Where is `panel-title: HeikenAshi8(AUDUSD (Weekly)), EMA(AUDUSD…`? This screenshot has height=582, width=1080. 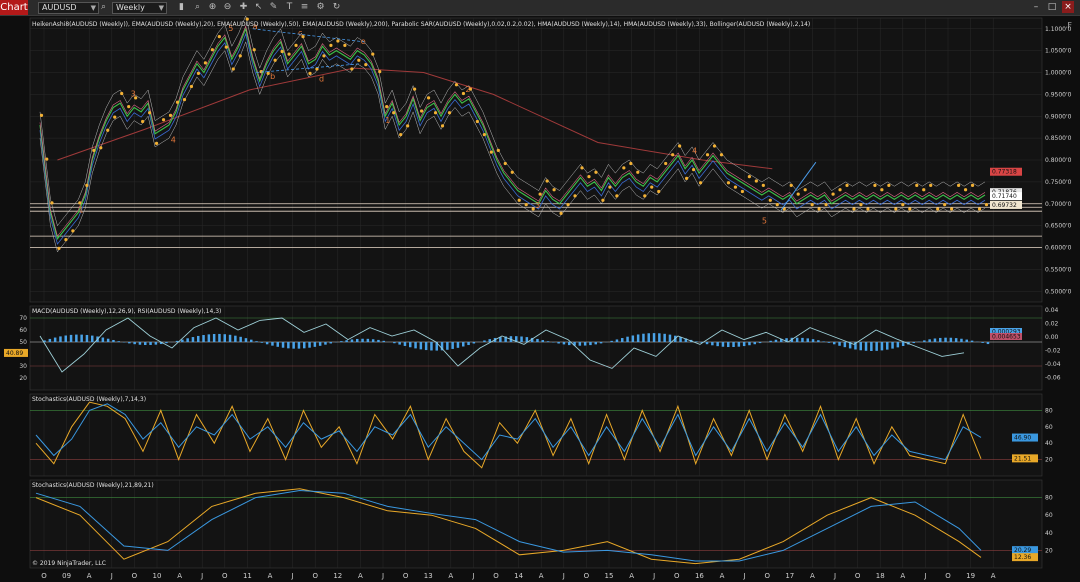 panel-title: HeikenAshi8(AUDUSD (Weekly)), EMA(AUDUSD… is located at coordinates (421, 24).